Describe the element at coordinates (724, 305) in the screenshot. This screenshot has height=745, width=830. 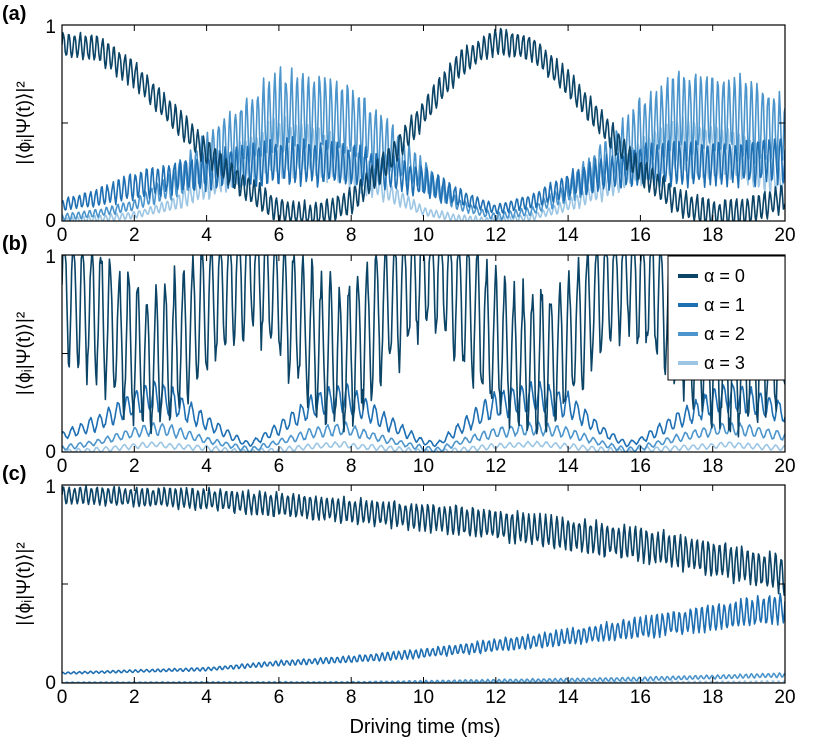
I see `legend-entry: α = 1` at that location.